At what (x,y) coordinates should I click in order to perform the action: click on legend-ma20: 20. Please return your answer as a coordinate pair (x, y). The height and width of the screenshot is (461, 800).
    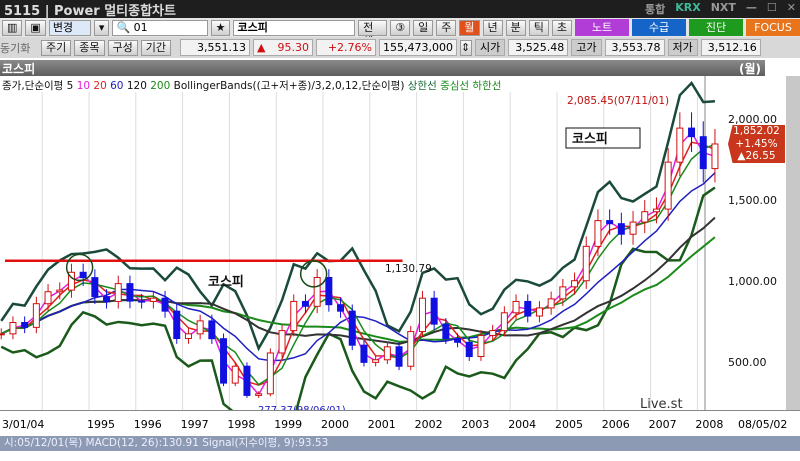
    Looking at the image, I should click on (100, 86).